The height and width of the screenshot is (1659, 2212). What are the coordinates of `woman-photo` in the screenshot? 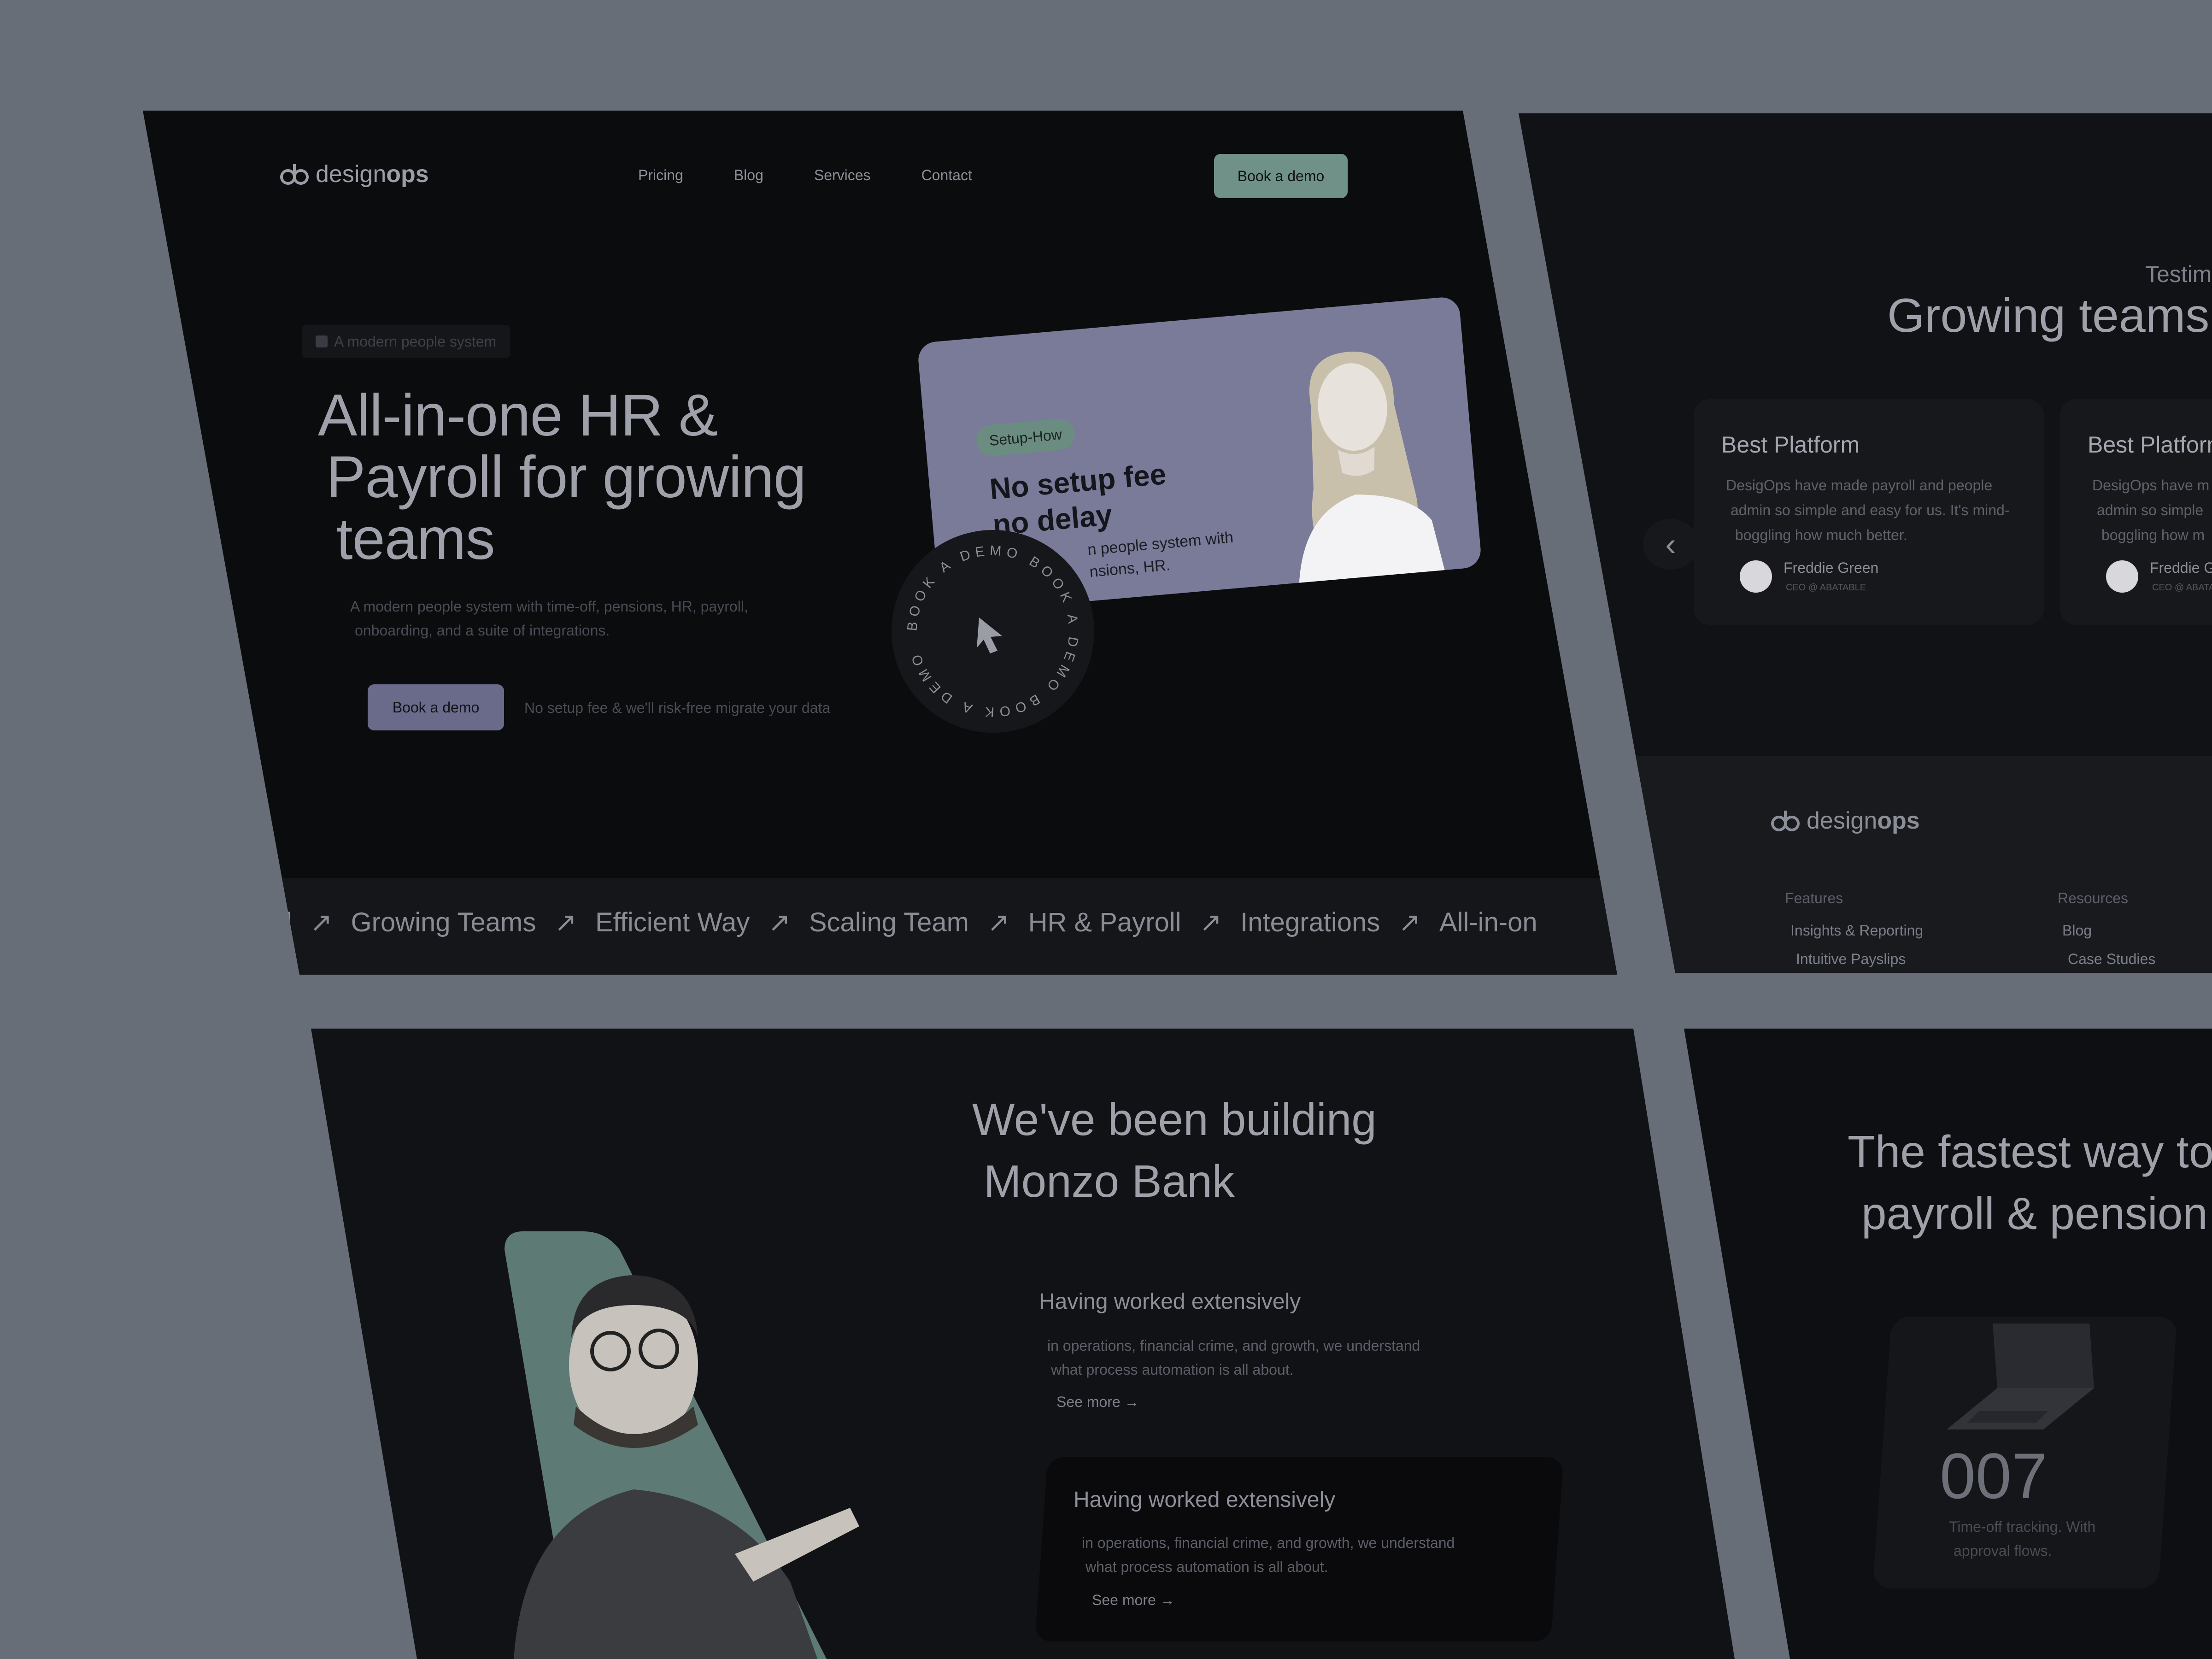 It's located at (1372, 469).